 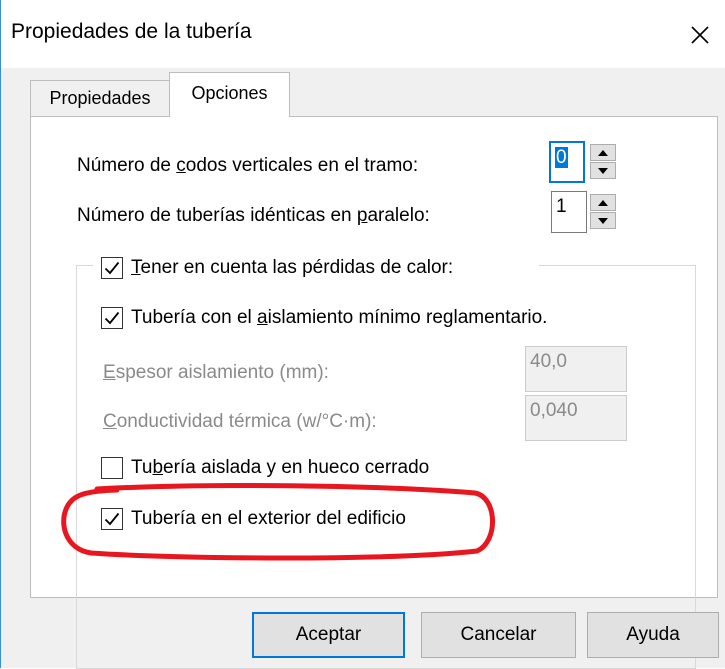 I want to click on tab-label: Opciones, so click(x=229, y=93).